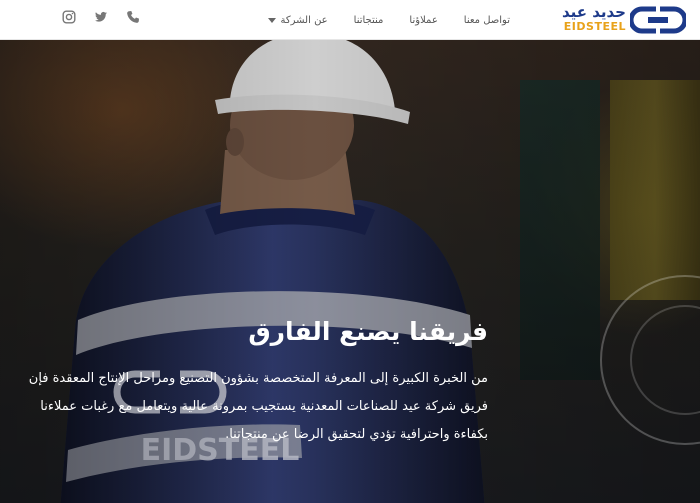 This screenshot has width=700, height=503. Describe the element at coordinates (594, 26) in the screenshot. I see `logo-english-text: EIDSTEEL` at that location.